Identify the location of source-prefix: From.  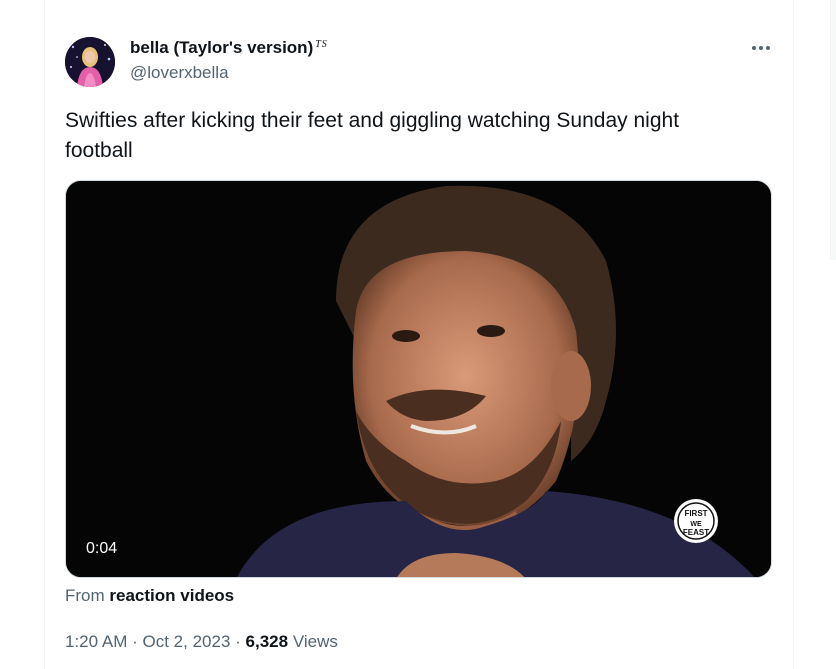
(85, 595).